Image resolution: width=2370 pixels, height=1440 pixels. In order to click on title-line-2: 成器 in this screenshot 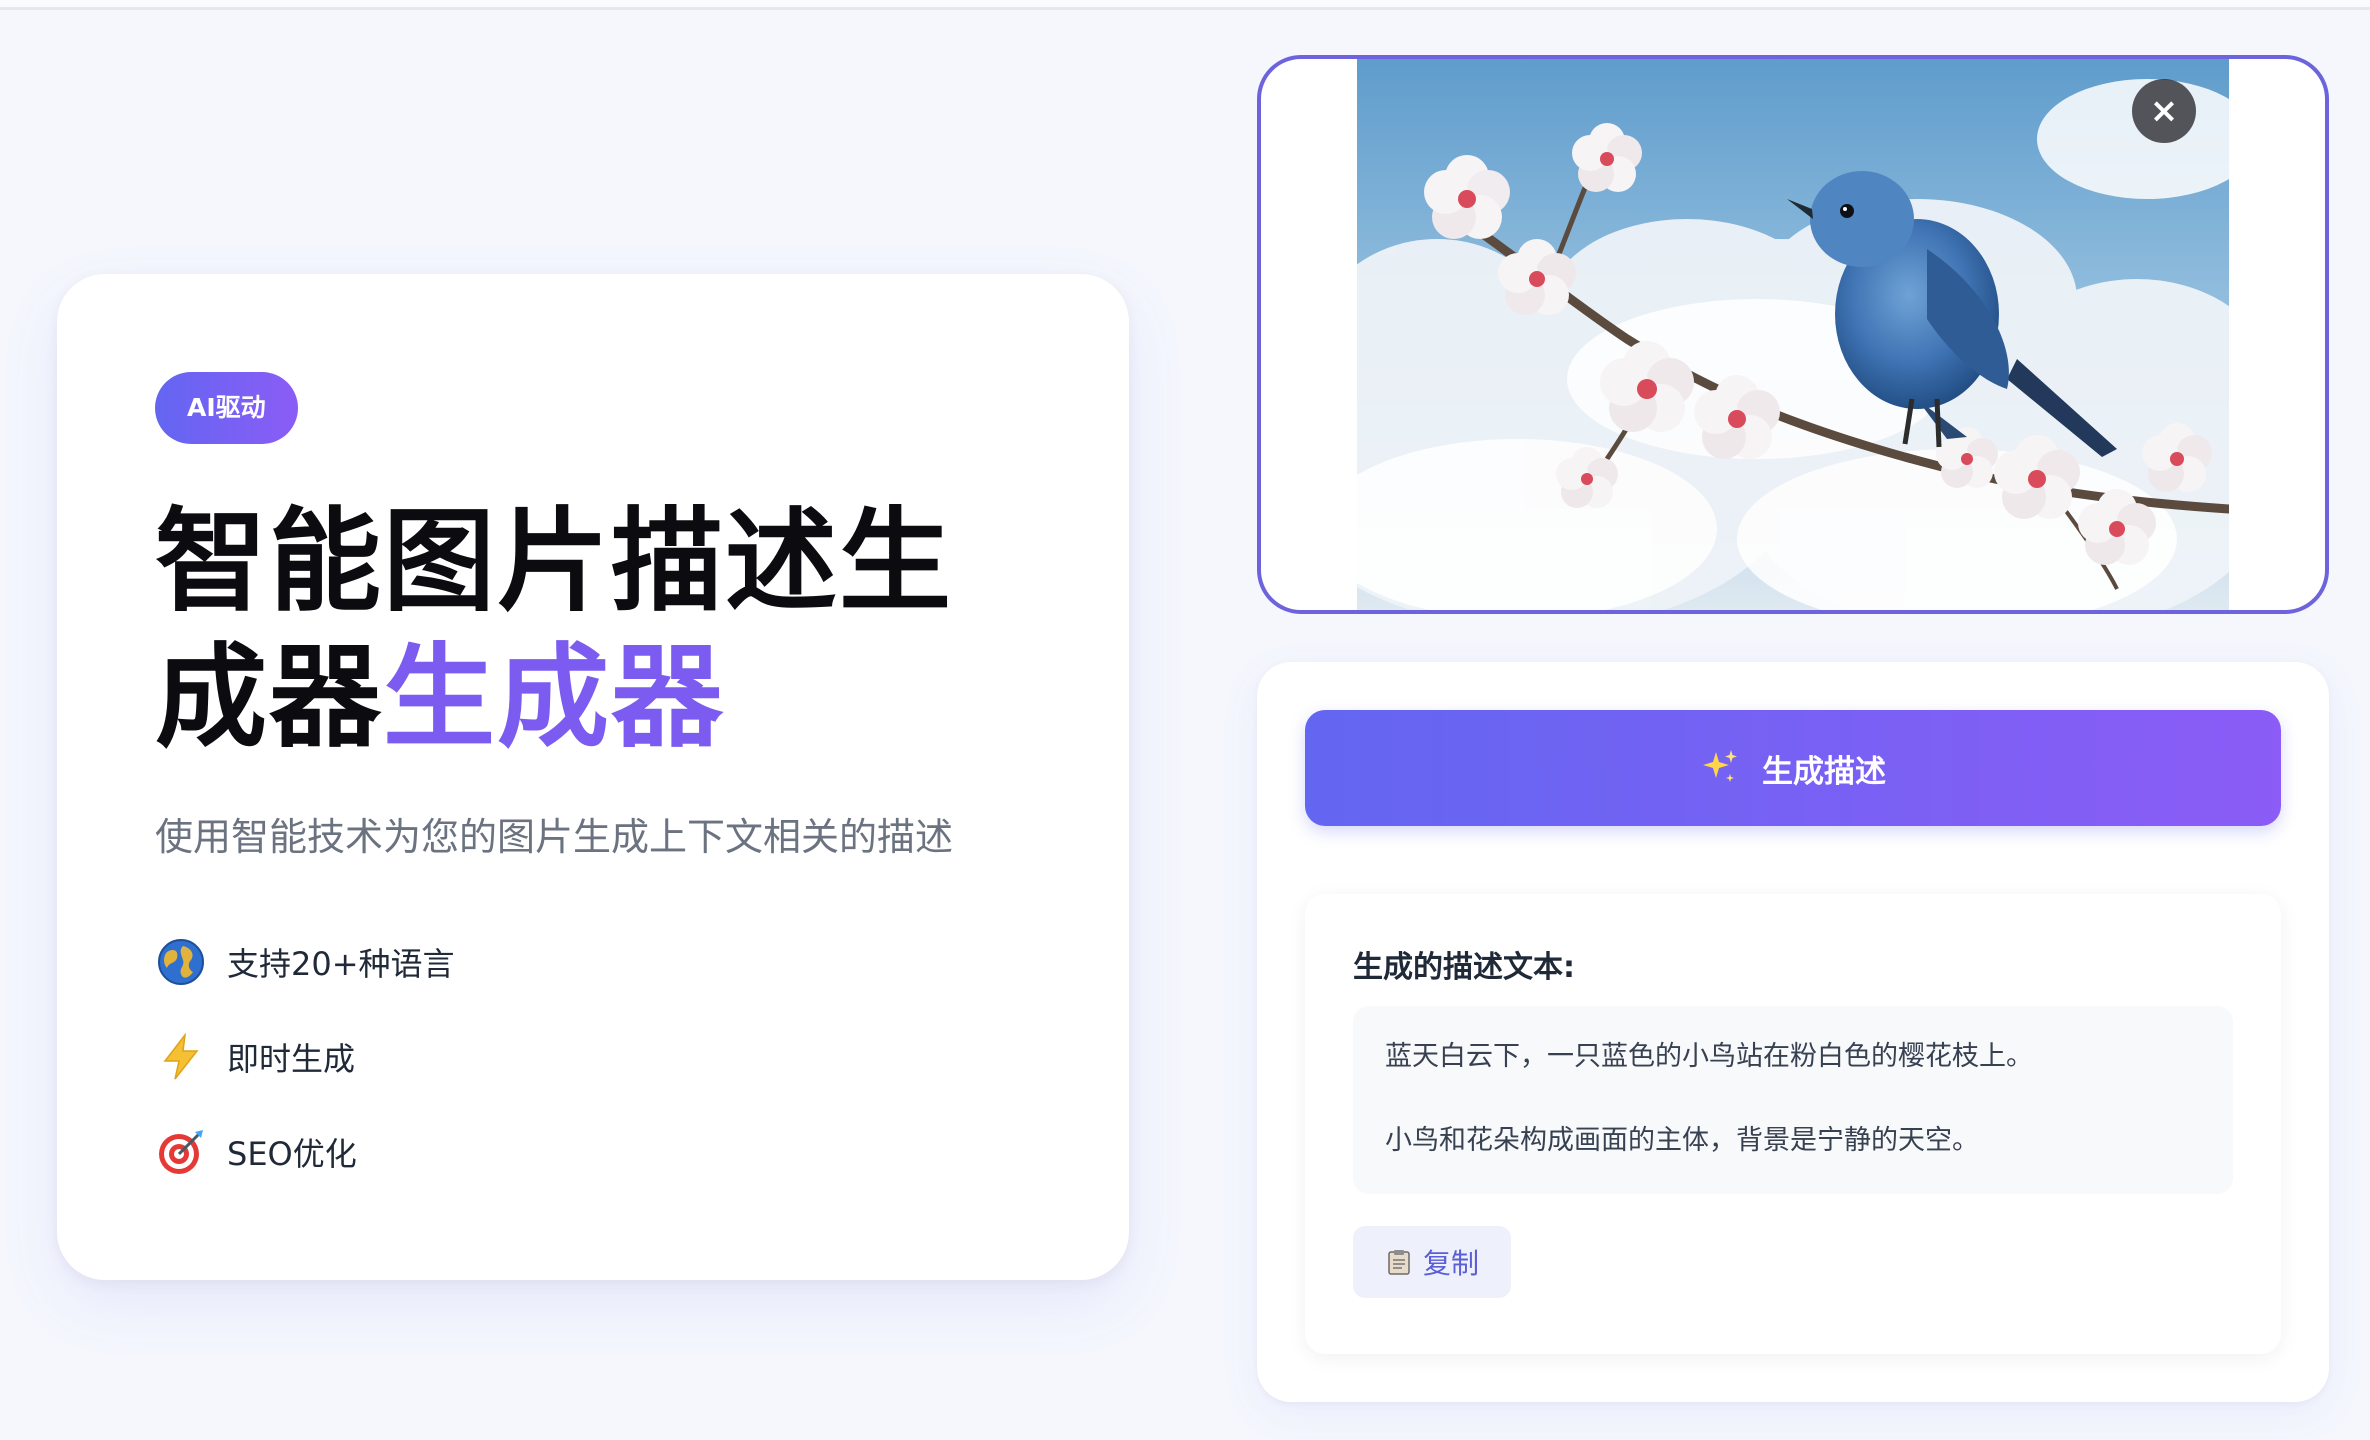, I will do `click(269, 698)`.